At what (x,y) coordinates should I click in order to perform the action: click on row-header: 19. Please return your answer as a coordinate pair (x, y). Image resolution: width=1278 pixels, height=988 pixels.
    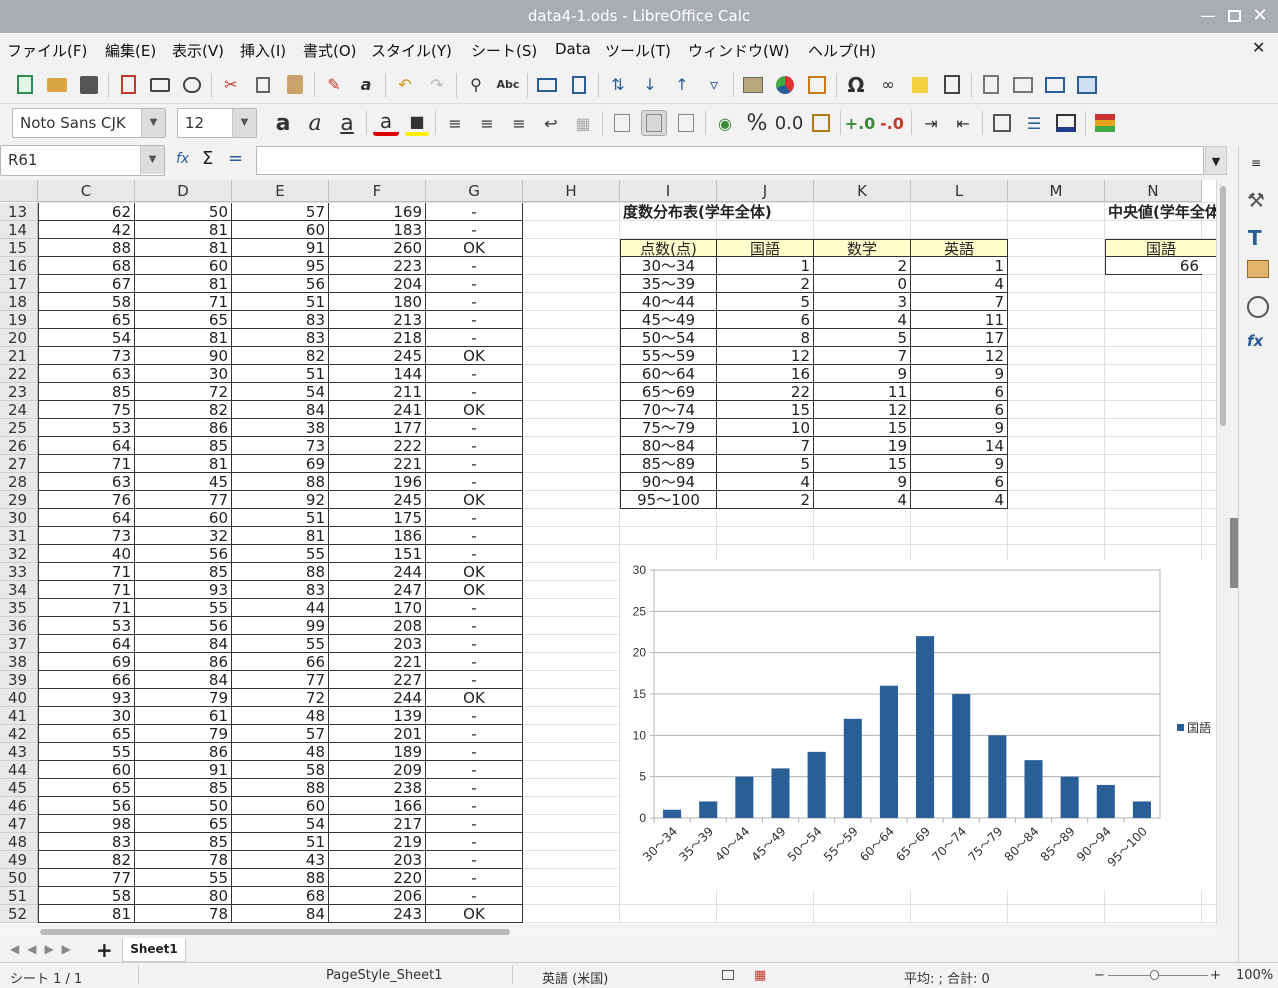
    Looking at the image, I should click on (19, 320).